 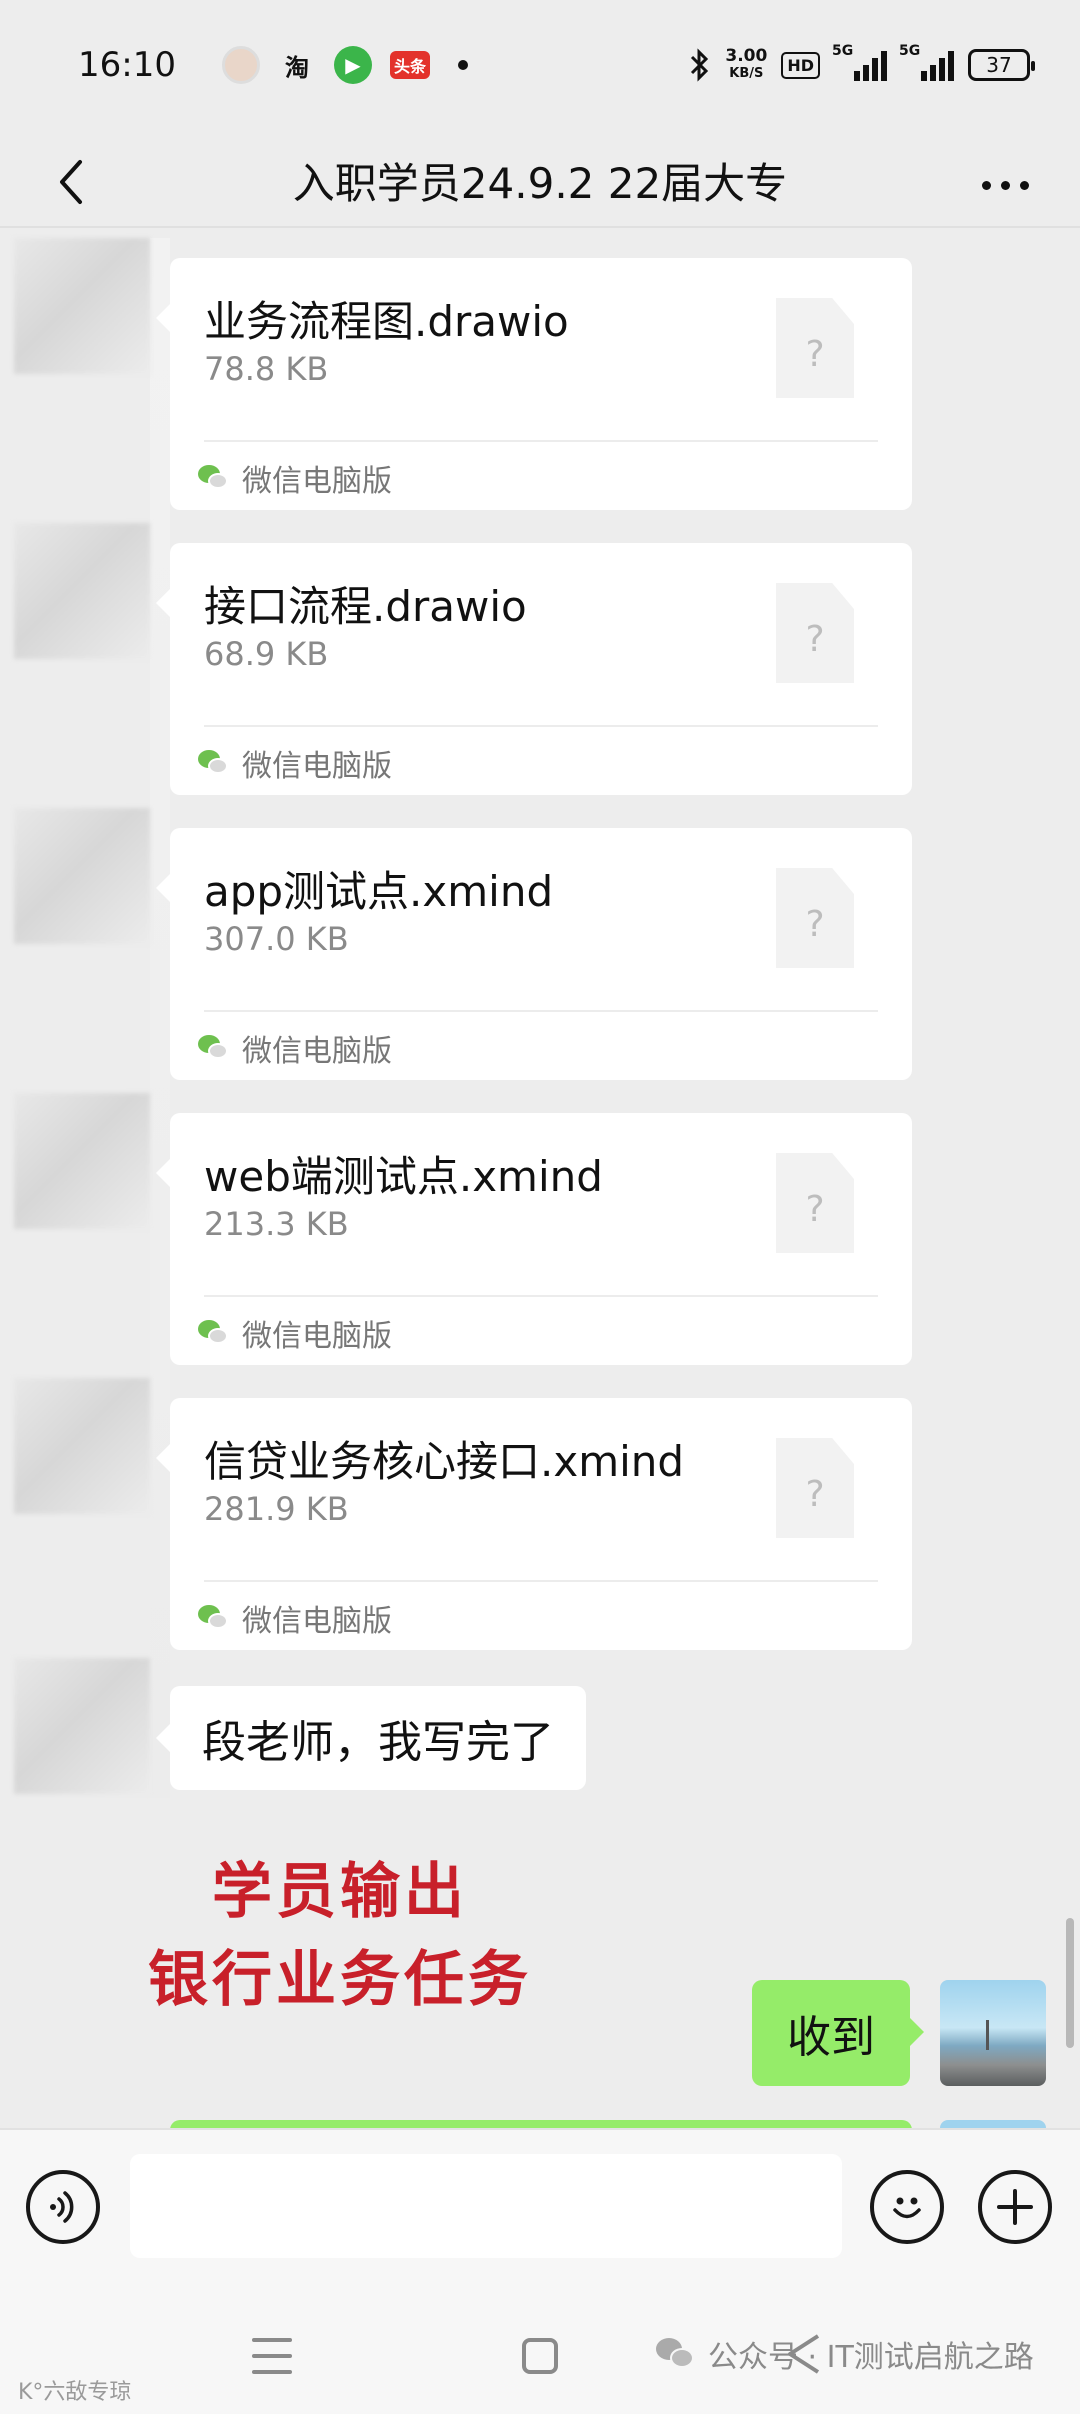 I want to click on file-message-card: 信贷业务核心接口.xmind 281.9 KB ? 微信电脑版, so click(x=534, y=1524).